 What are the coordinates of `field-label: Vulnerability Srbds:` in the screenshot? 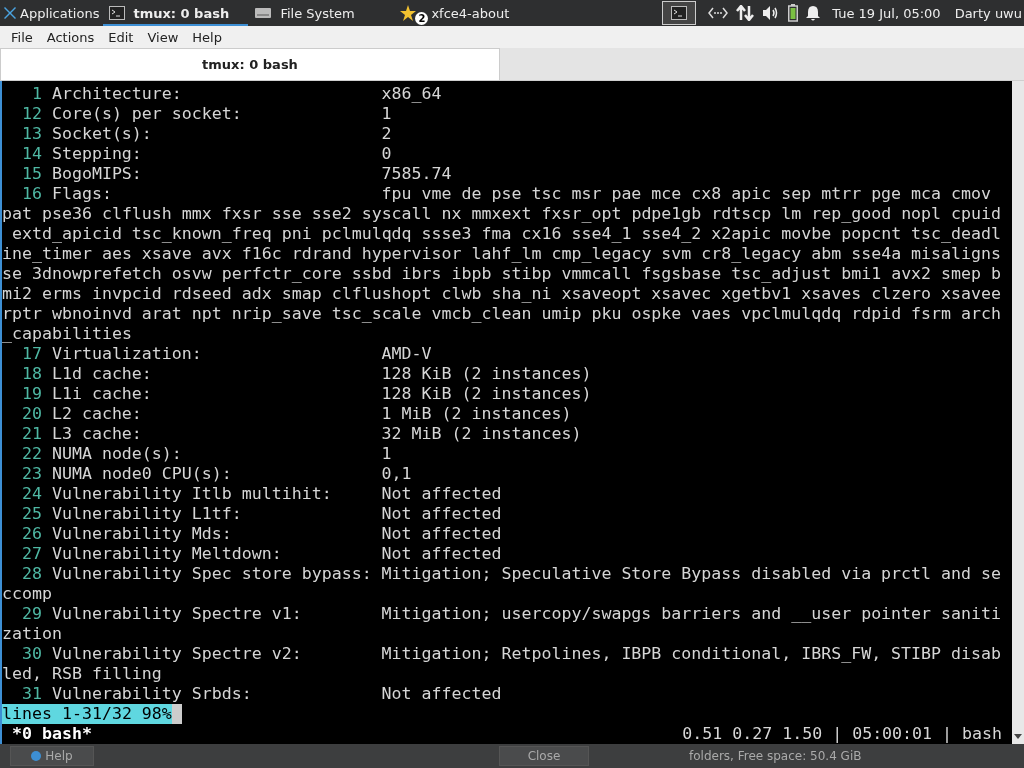 It's located at (152, 694).